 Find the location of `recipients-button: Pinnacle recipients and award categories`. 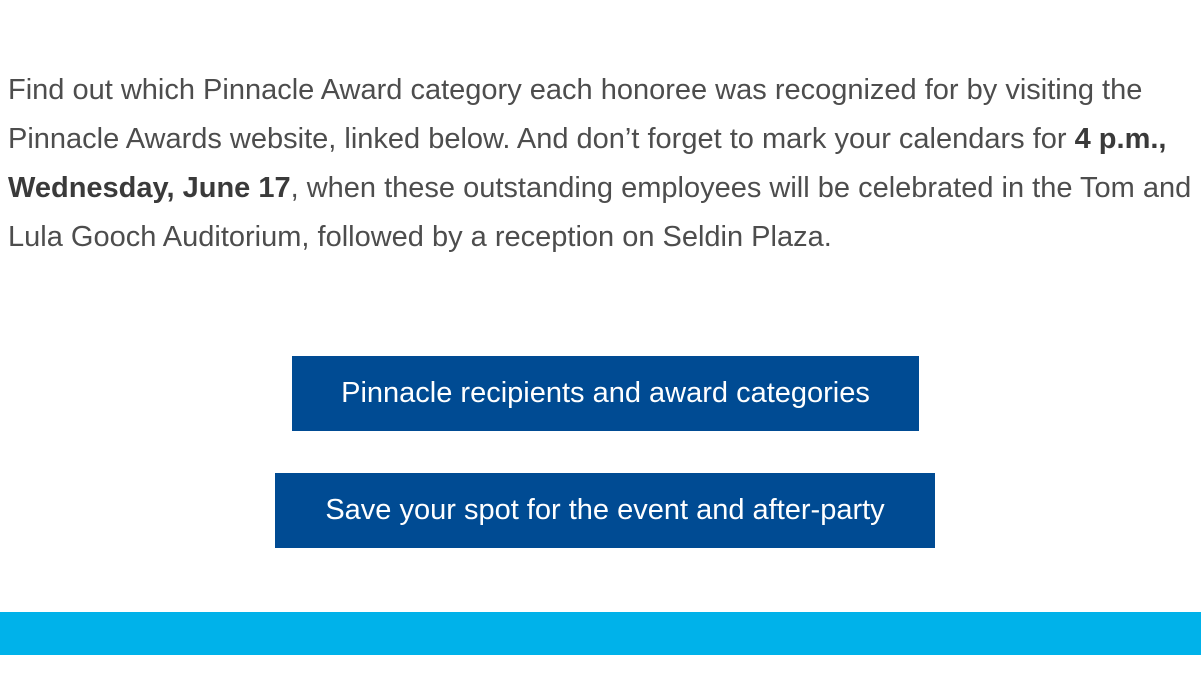

recipients-button: Pinnacle recipients and award categories is located at coordinates (605, 393).